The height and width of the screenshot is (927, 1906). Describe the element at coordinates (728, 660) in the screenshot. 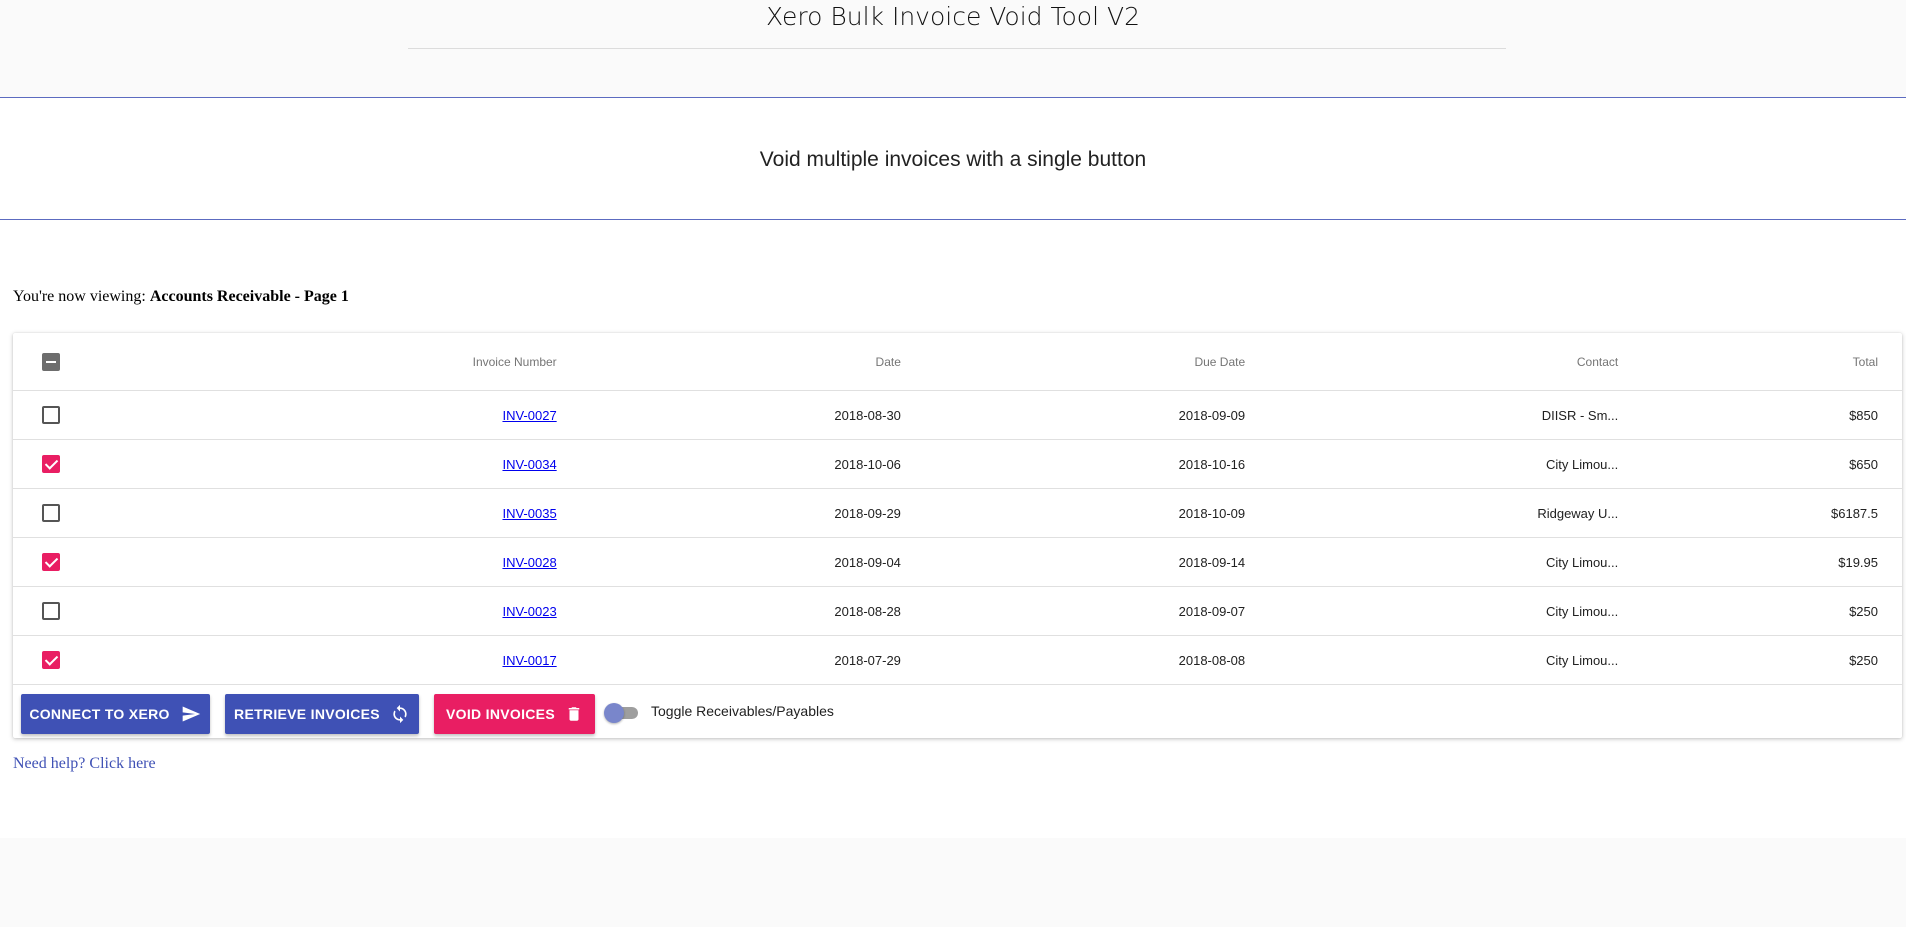

I see `date-cell: 2018-07-29` at that location.